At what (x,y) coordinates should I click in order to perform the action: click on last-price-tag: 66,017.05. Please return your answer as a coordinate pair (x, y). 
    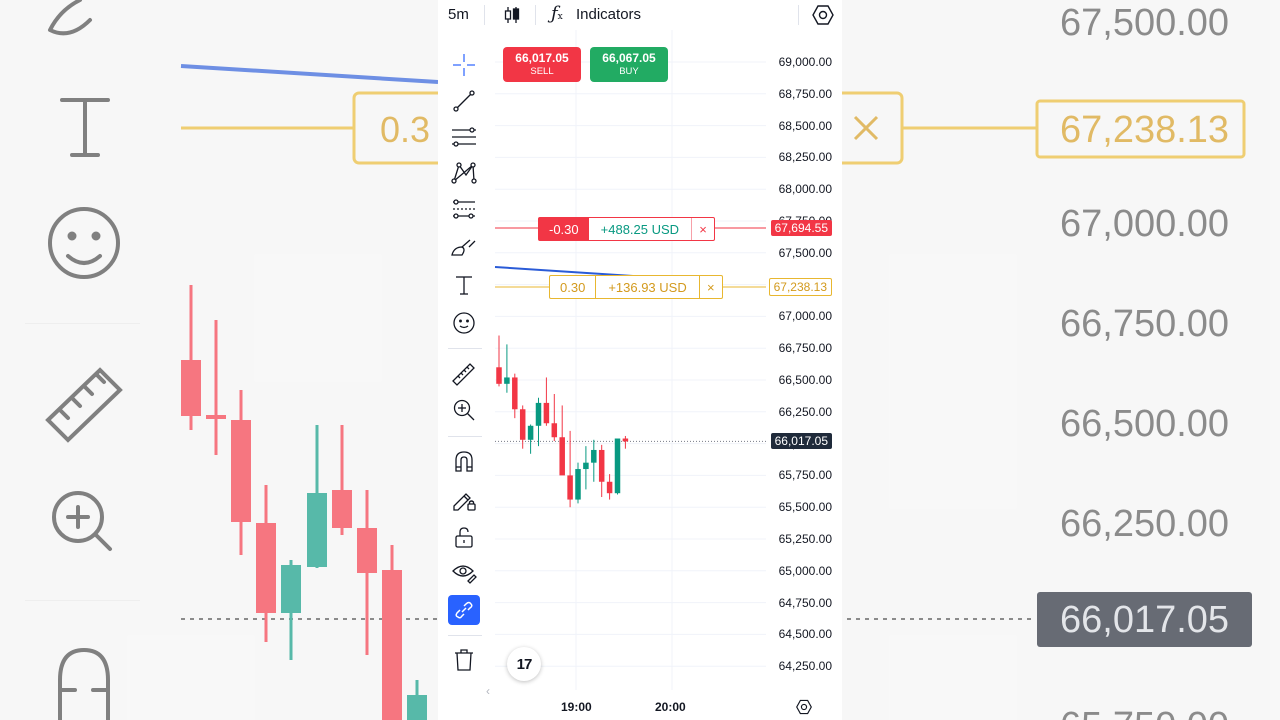
    Looking at the image, I should click on (801, 441).